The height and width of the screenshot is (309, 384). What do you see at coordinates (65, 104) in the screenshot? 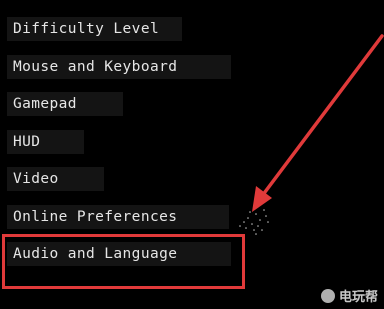
I see `menu-item-gamepad: Gamepad` at bounding box center [65, 104].